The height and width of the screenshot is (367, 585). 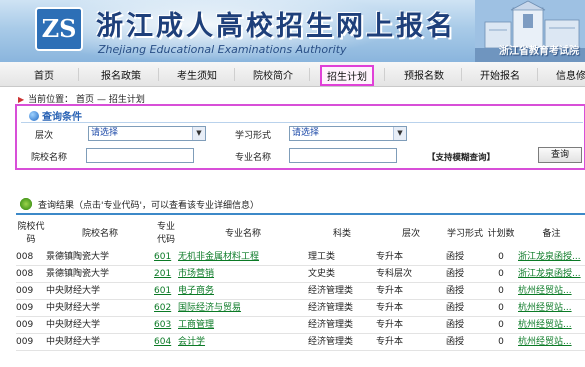 What do you see at coordinates (399, 133) in the screenshot?
I see `chevron-down-icon: ▼` at bounding box center [399, 133].